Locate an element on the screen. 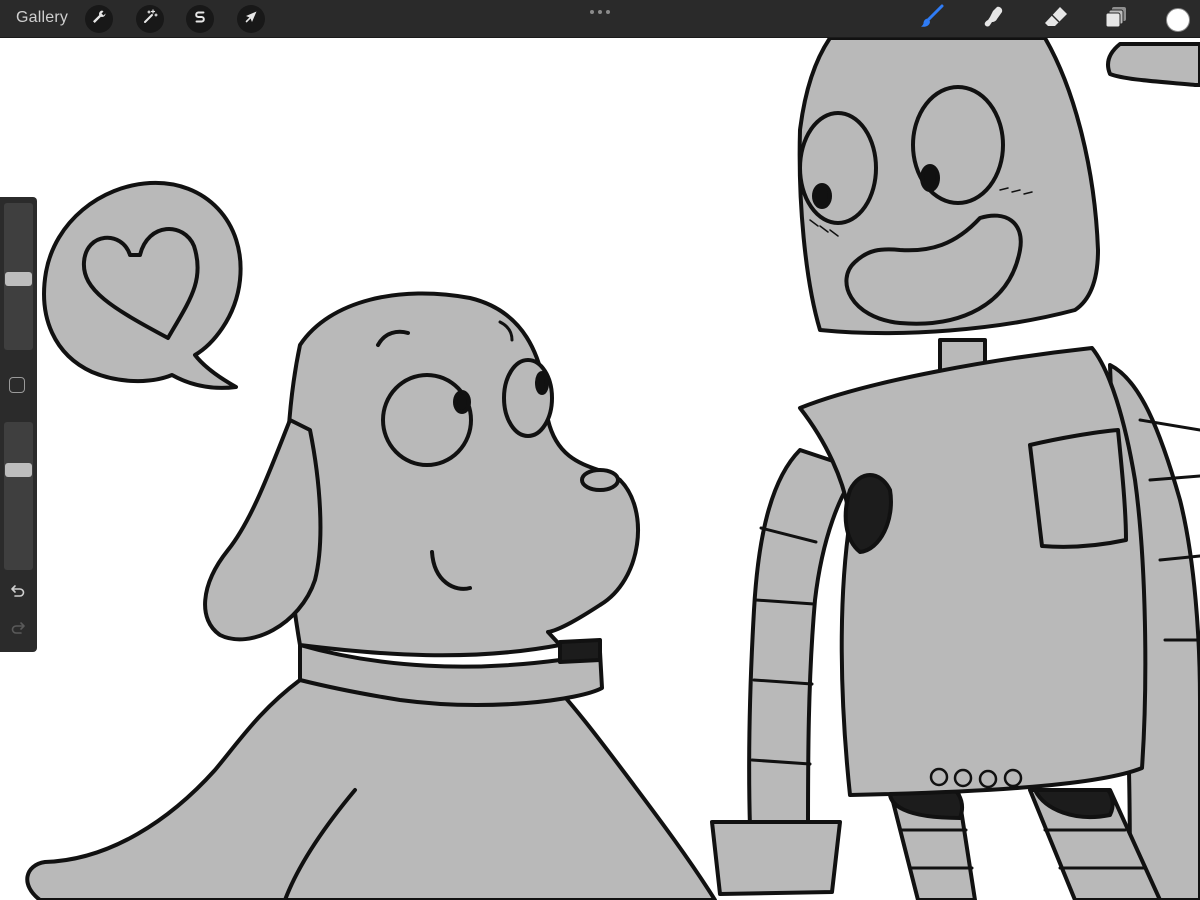  top-toolbar: Gallery is located at coordinates (600, 19).